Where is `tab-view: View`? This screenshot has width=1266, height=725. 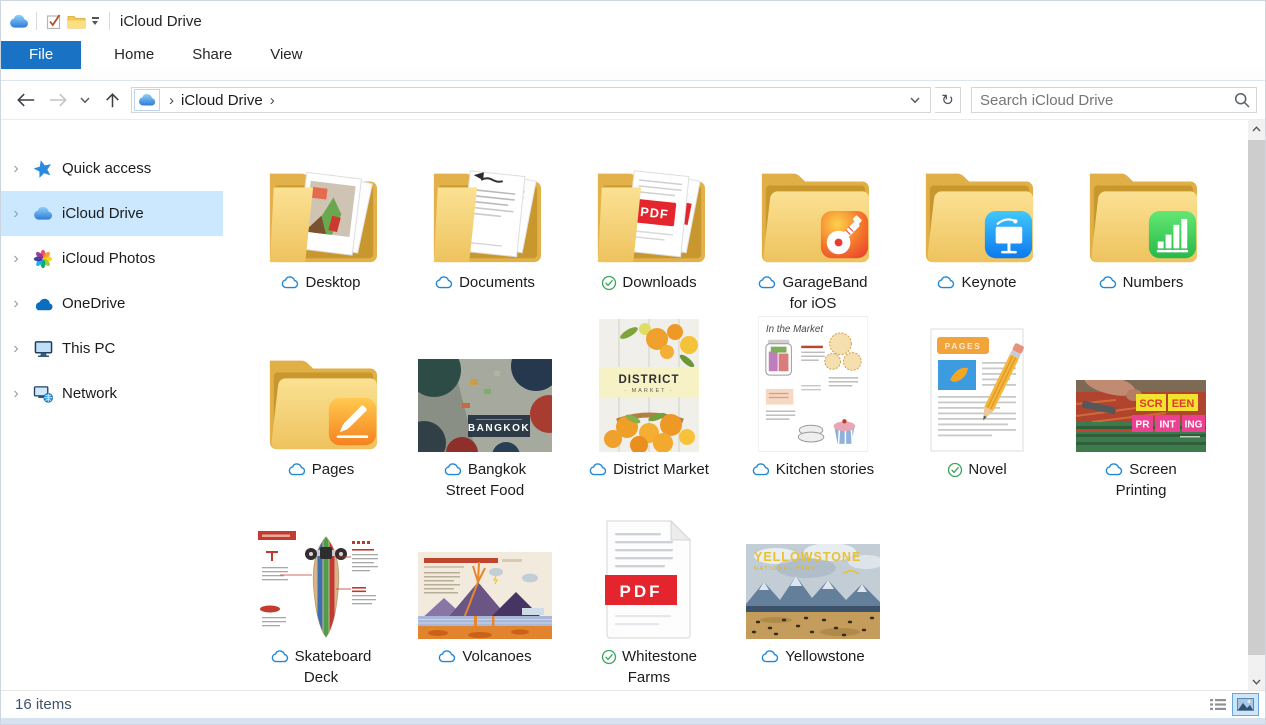 tab-view: View is located at coordinates (286, 55).